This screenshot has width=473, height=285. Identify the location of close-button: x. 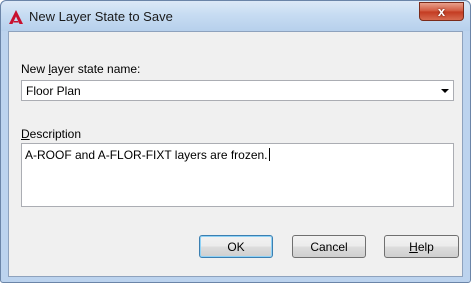
(441, 11).